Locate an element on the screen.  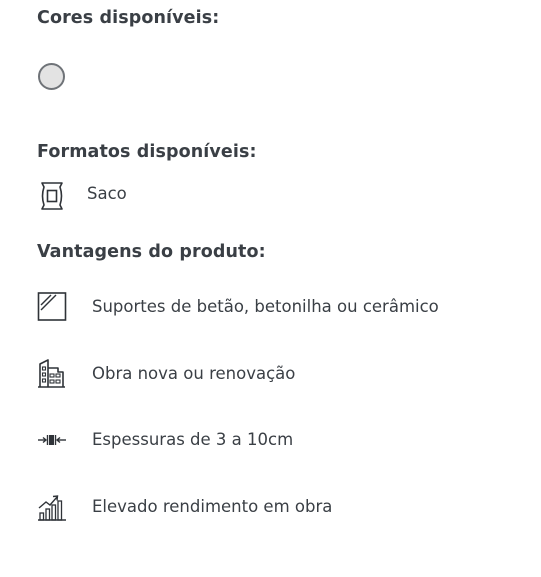
colors-title: Cores disponíveis: is located at coordinates (128, 18).